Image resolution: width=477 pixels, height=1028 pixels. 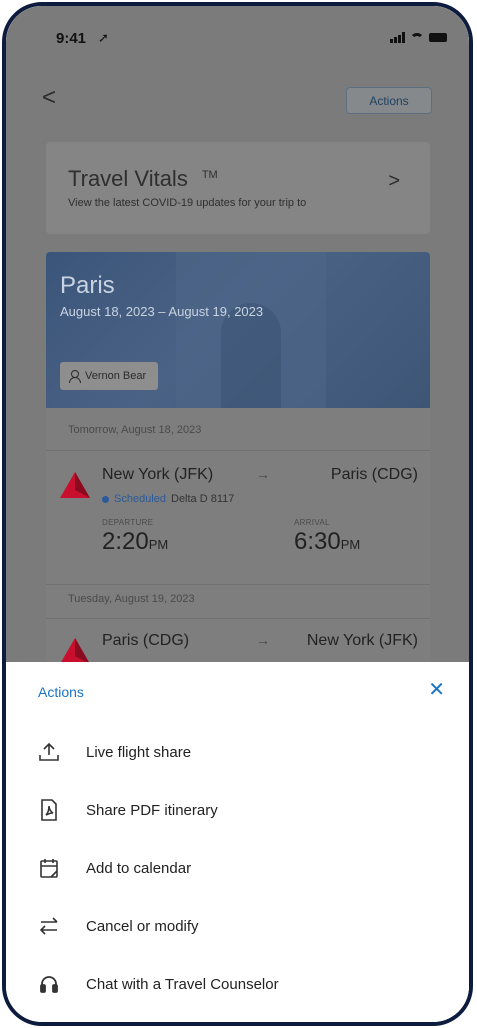 I want to click on action-label: Add to calendar, so click(x=139, y=868).